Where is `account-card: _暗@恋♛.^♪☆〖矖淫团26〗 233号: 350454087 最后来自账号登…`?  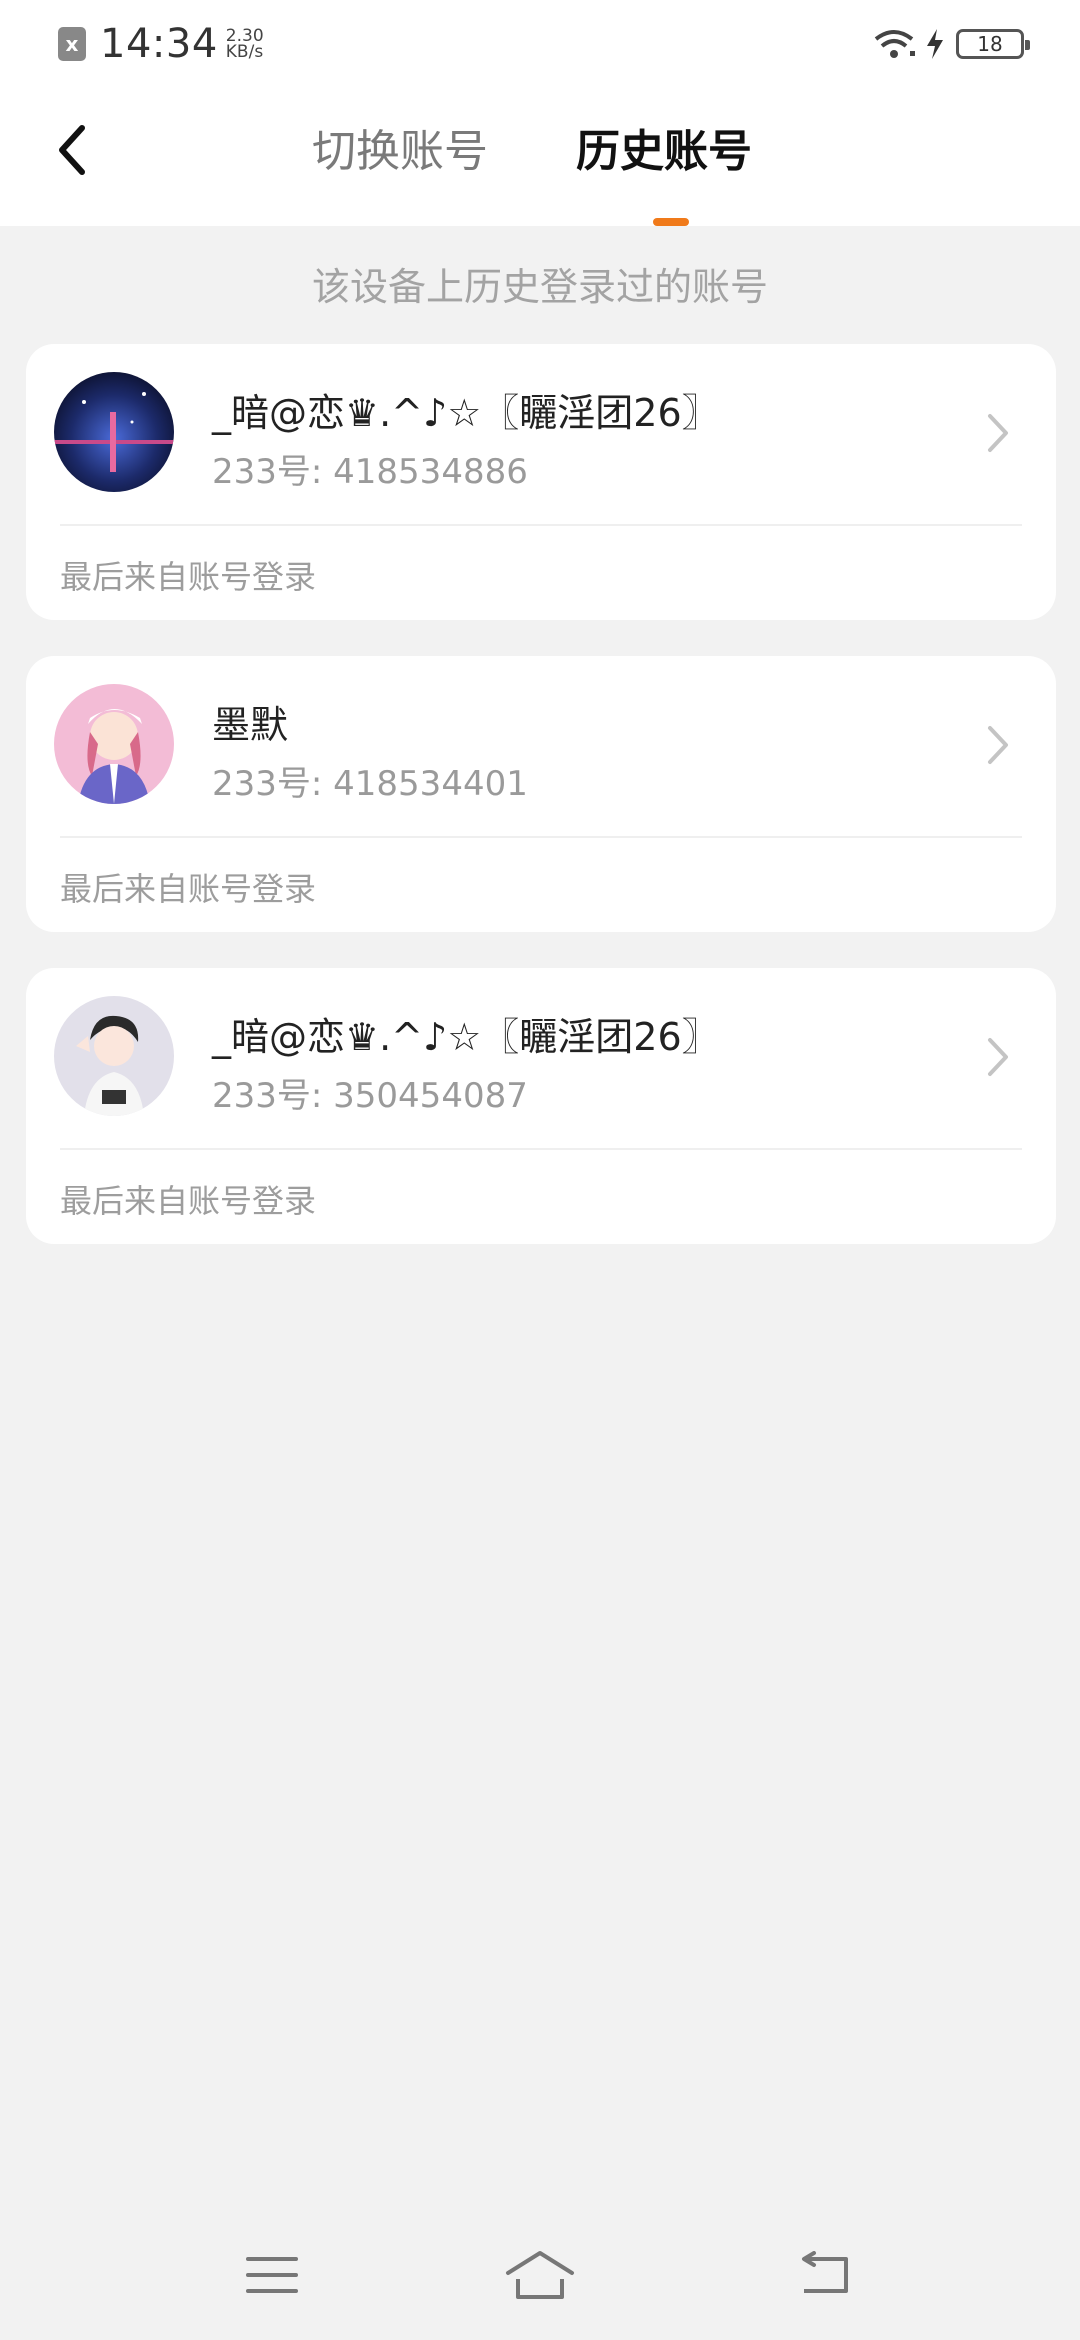
account-card: _暗@恋♛.^♪☆〖矖淫团26〗 233号: 350454087 最后来自账号登… is located at coordinates (541, 1106).